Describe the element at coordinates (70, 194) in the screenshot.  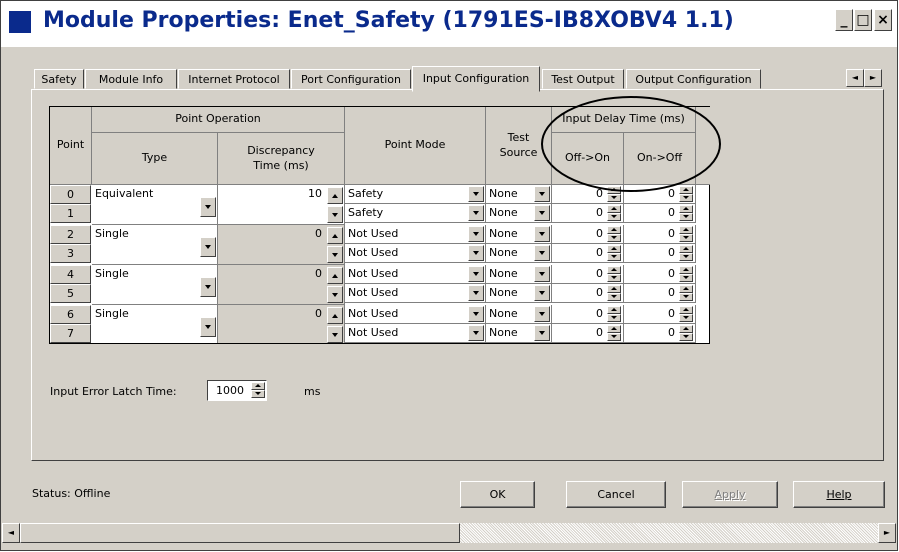
I see `row-header-point: 0` at that location.